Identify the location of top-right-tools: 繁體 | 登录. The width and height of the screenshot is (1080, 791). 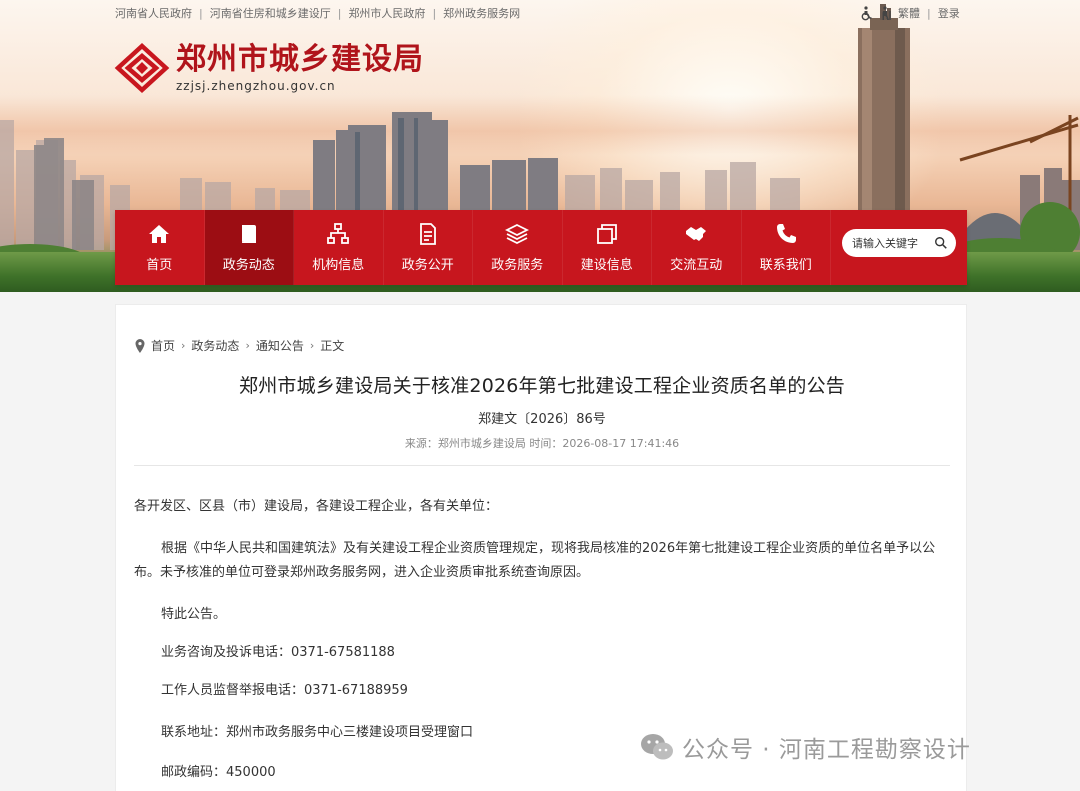
(909, 13).